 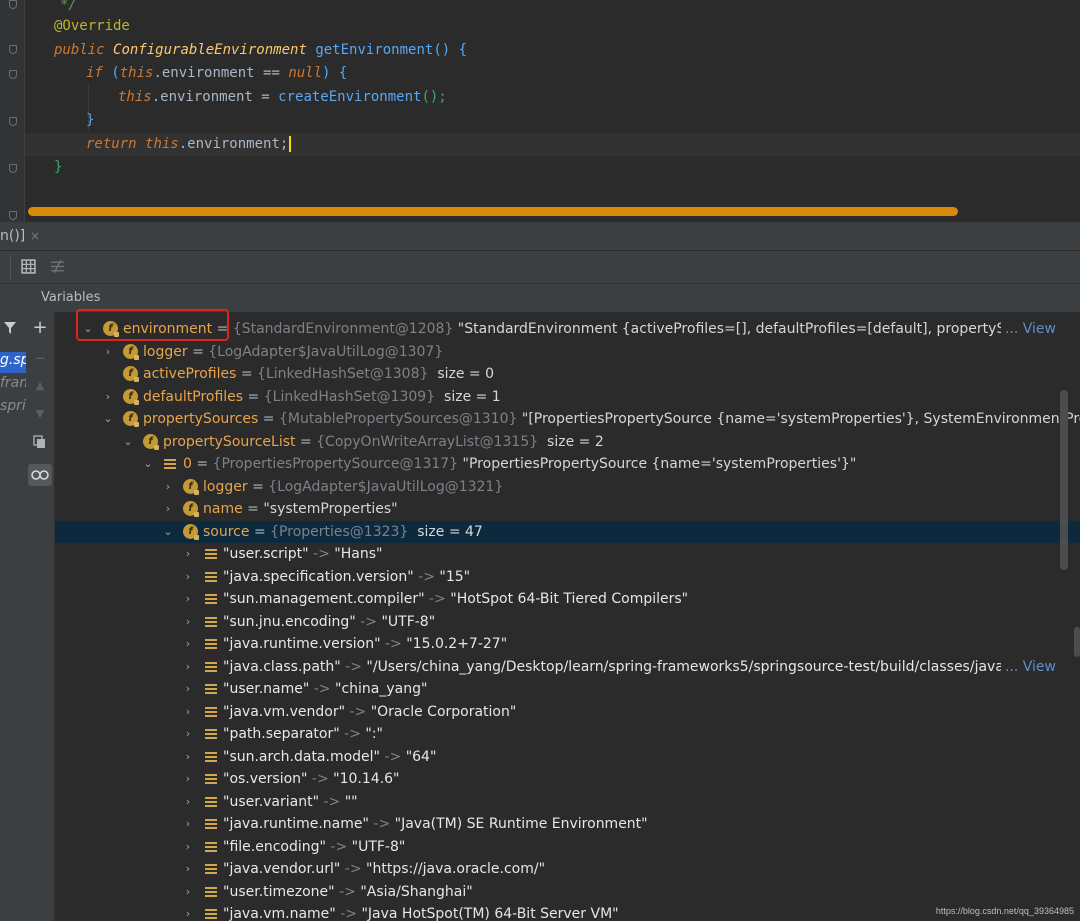 I want to click on code-line: */, so click(x=68, y=6).